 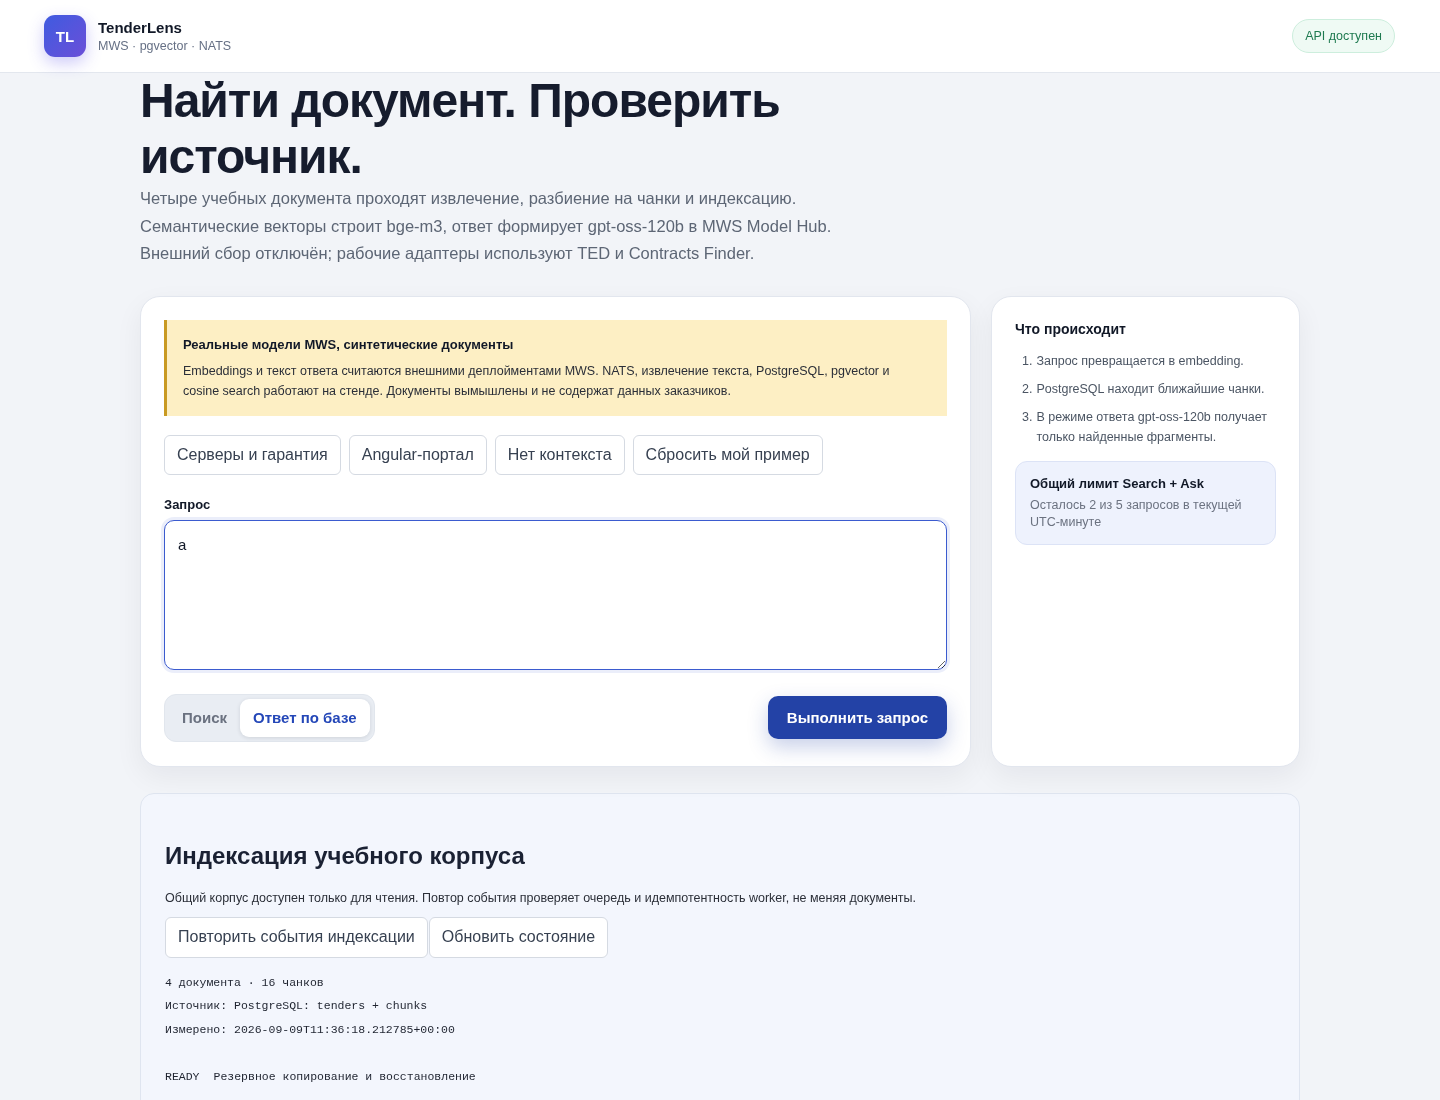 I want to click on mode-tab: Ответ по базе, so click(x=305, y=717).